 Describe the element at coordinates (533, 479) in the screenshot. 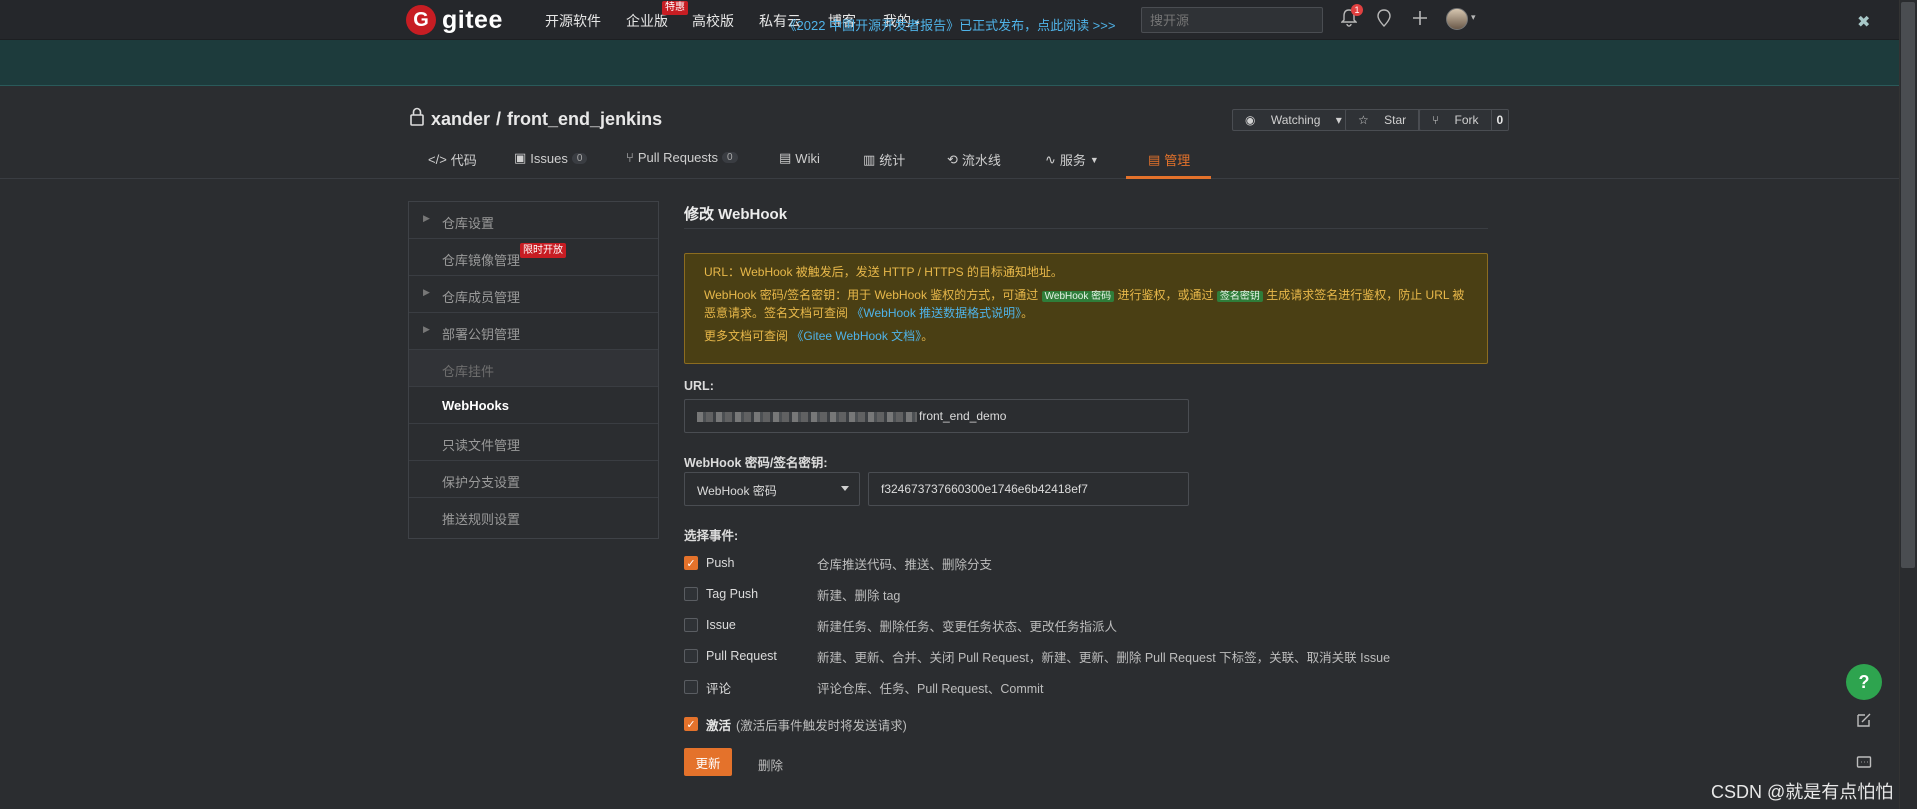

I see `sidebar-item-protected-branches: 保护分支设置` at that location.